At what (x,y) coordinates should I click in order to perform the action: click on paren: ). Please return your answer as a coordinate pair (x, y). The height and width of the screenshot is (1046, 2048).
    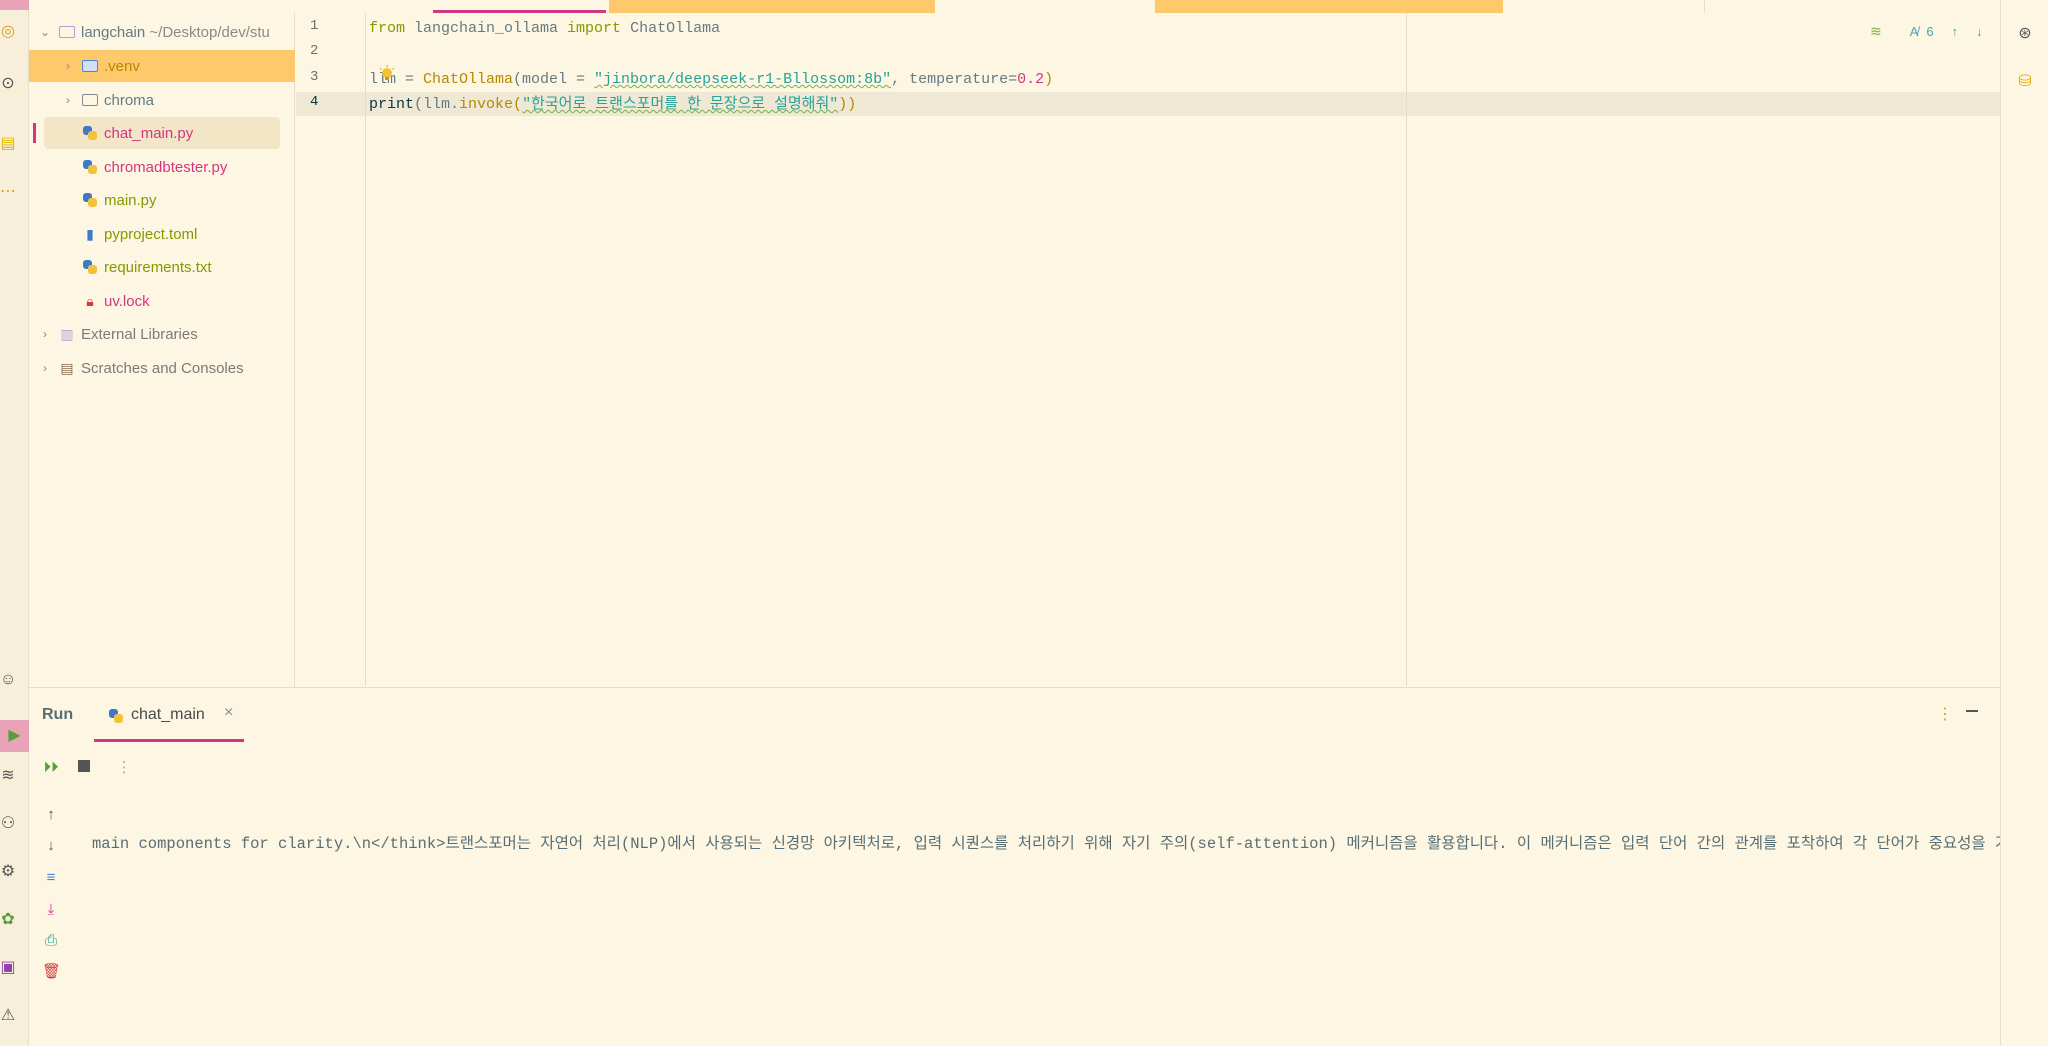
    Looking at the image, I should click on (1049, 79).